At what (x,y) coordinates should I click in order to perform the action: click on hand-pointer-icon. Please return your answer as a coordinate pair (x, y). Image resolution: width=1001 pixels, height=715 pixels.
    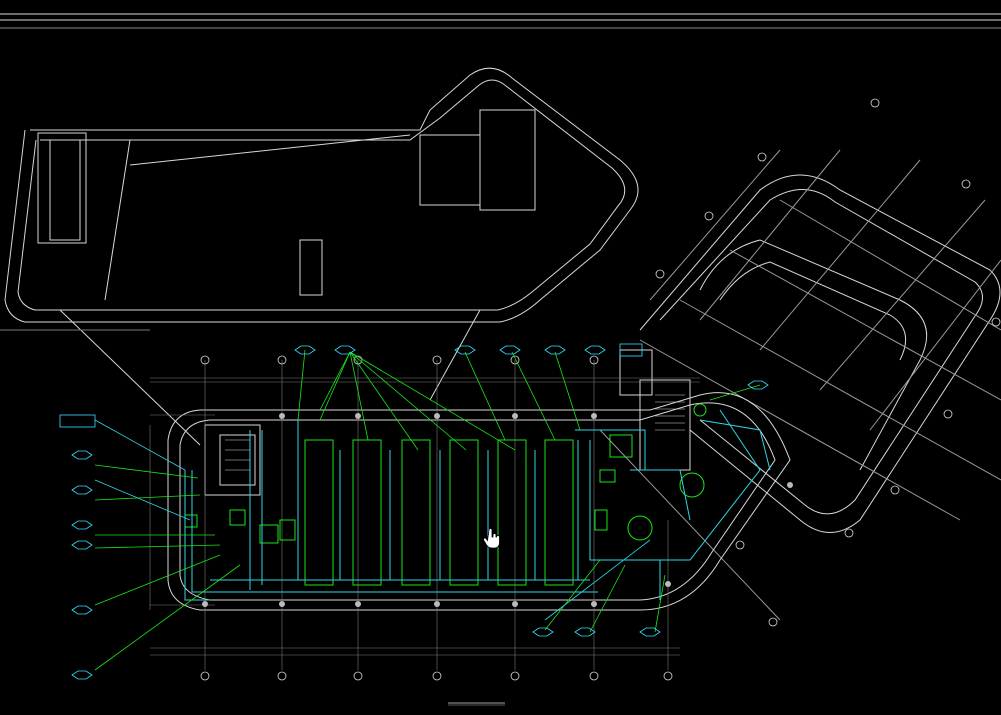
    Looking at the image, I should click on (491, 538).